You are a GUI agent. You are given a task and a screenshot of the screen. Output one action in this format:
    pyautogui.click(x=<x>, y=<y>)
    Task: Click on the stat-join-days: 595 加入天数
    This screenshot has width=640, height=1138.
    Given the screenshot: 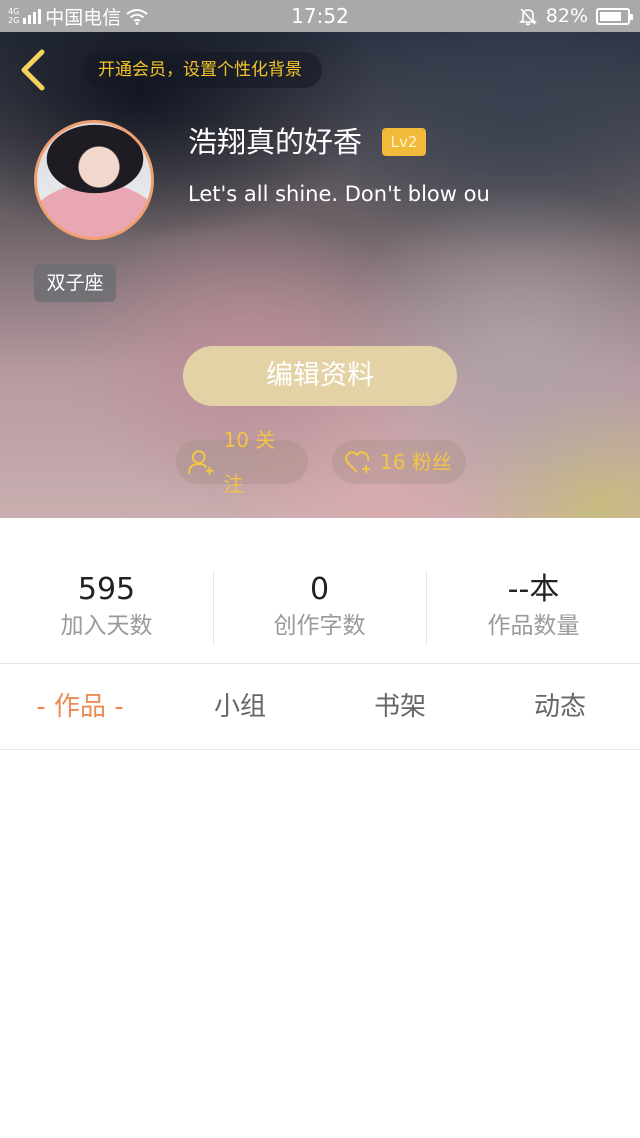 What is the action you would take?
    pyautogui.click(x=106, y=606)
    